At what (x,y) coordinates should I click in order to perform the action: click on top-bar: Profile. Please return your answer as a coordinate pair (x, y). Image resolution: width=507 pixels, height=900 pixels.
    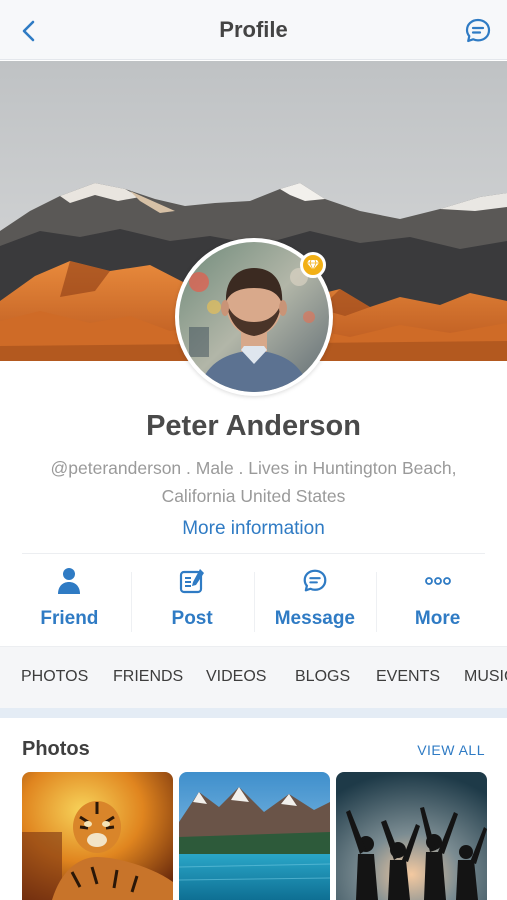
    Looking at the image, I should click on (253, 30).